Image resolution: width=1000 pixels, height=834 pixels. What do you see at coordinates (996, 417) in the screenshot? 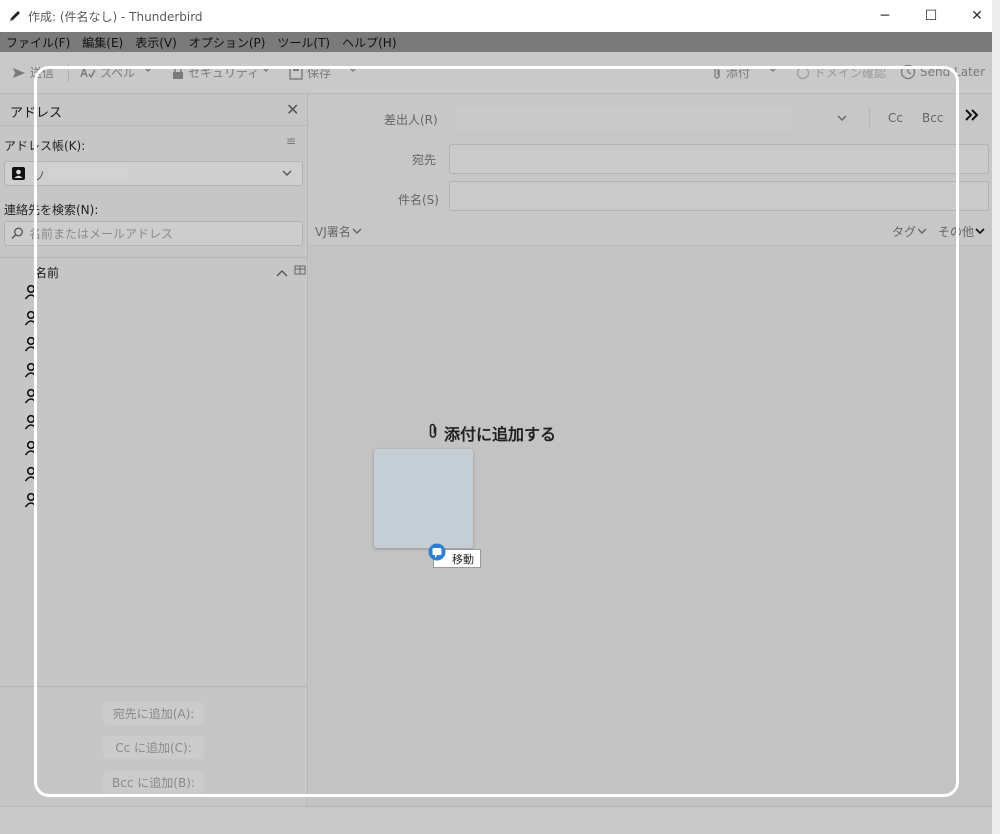
I see `background-window-edge` at bounding box center [996, 417].